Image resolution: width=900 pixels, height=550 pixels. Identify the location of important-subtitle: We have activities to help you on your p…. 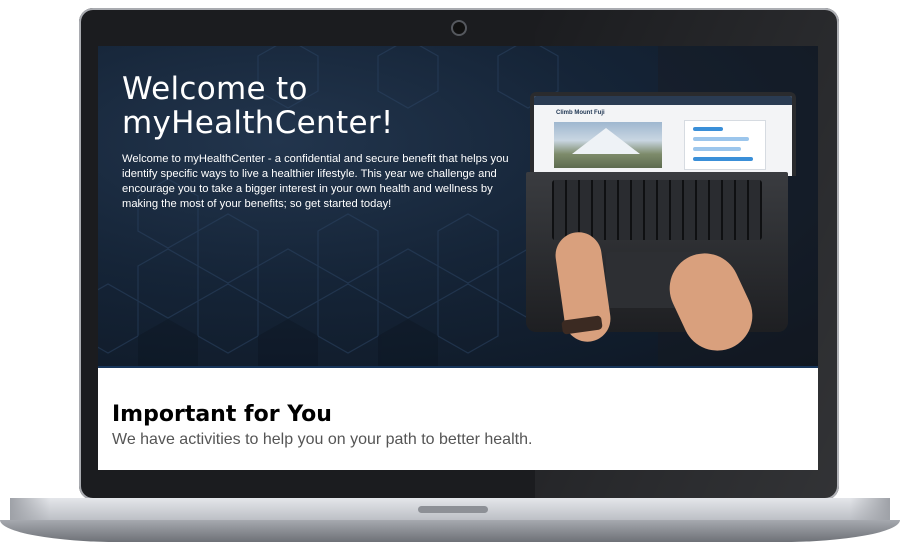
(322, 439).